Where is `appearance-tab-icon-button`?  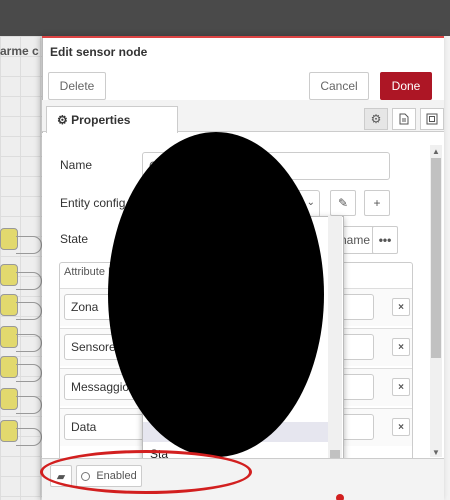
appearance-tab-icon-button is located at coordinates (432, 119).